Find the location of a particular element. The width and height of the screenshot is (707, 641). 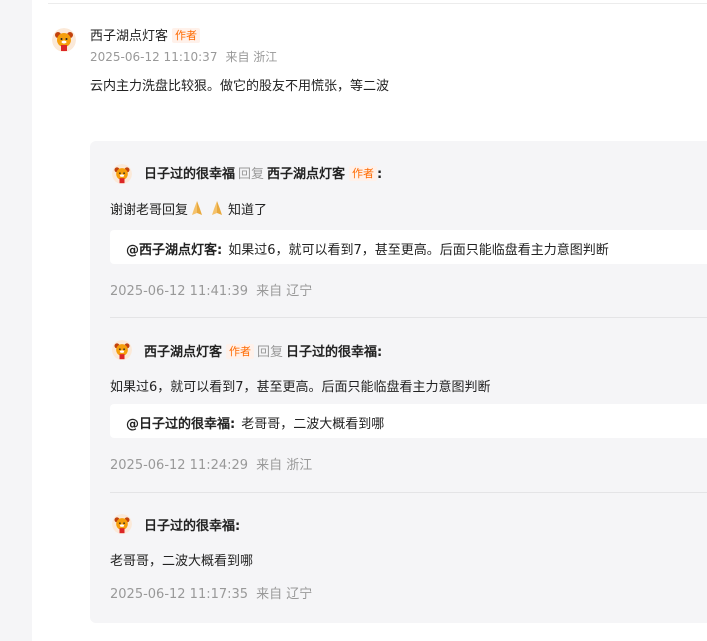

quoted-comment: @西子湖点灯客: 如果过6，就可以看到7，甚至更高。后面只能临盘看主力意图判断 is located at coordinates (408, 247).